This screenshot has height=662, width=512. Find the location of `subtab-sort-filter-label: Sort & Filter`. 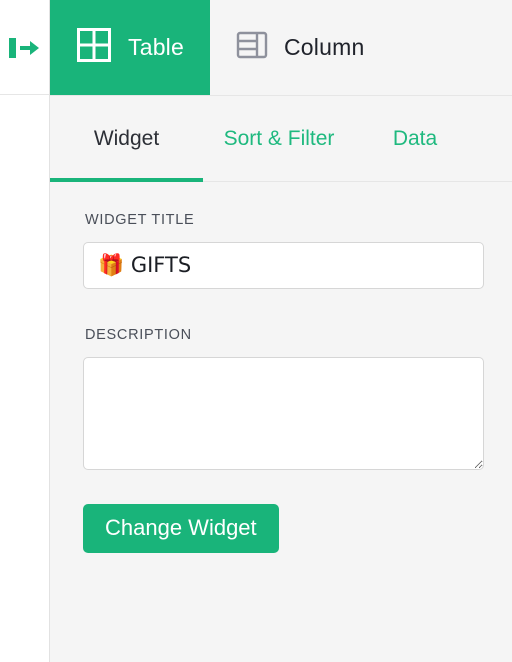

subtab-sort-filter-label: Sort & Filter is located at coordinates (279, 138).